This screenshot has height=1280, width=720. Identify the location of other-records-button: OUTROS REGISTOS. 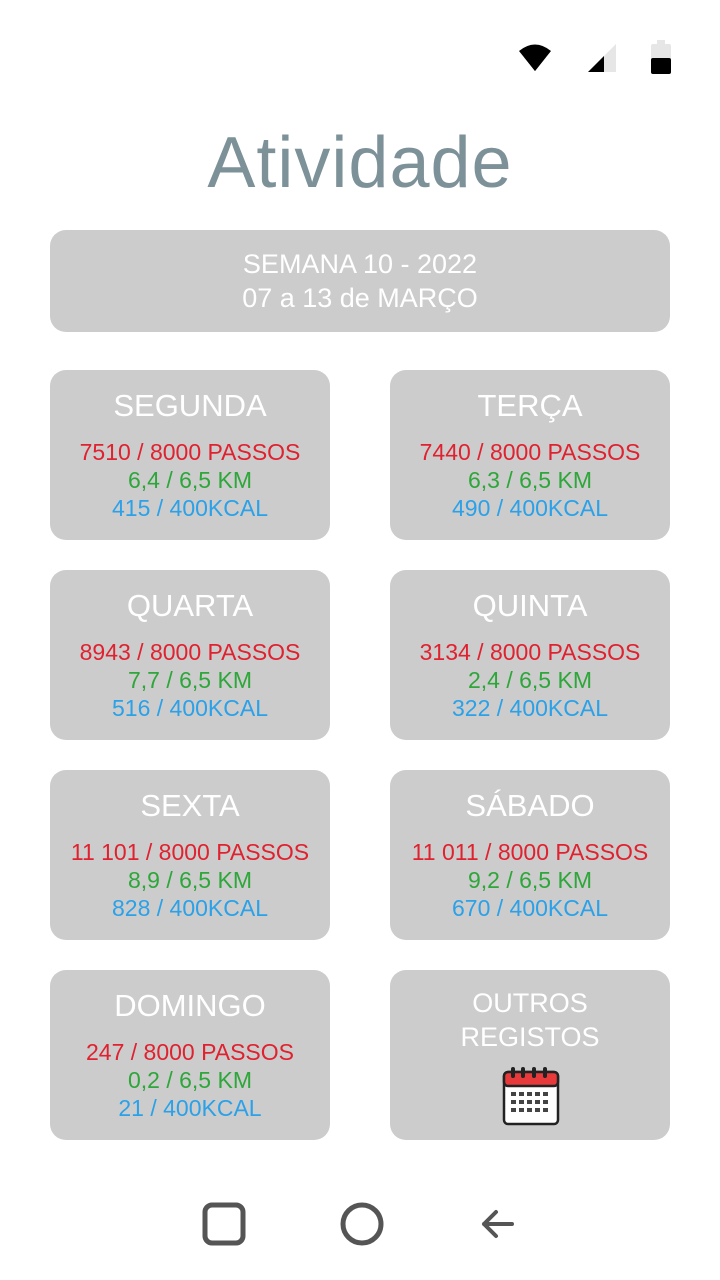
(530, 1055).